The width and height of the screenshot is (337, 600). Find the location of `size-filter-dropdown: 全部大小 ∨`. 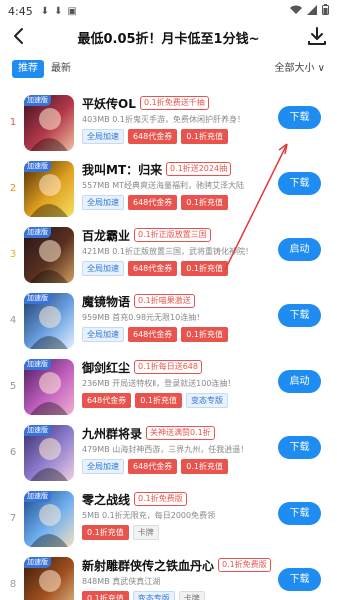

size-filter-dropdown: 全部大小 ∨ is located at coordinates (299, 69).